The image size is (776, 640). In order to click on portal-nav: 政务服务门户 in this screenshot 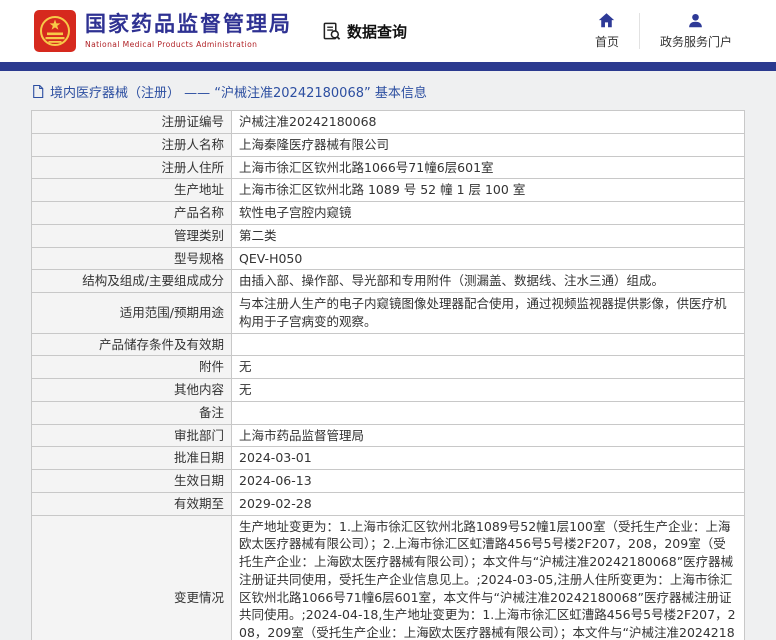, I will do `click(696, 31)`.